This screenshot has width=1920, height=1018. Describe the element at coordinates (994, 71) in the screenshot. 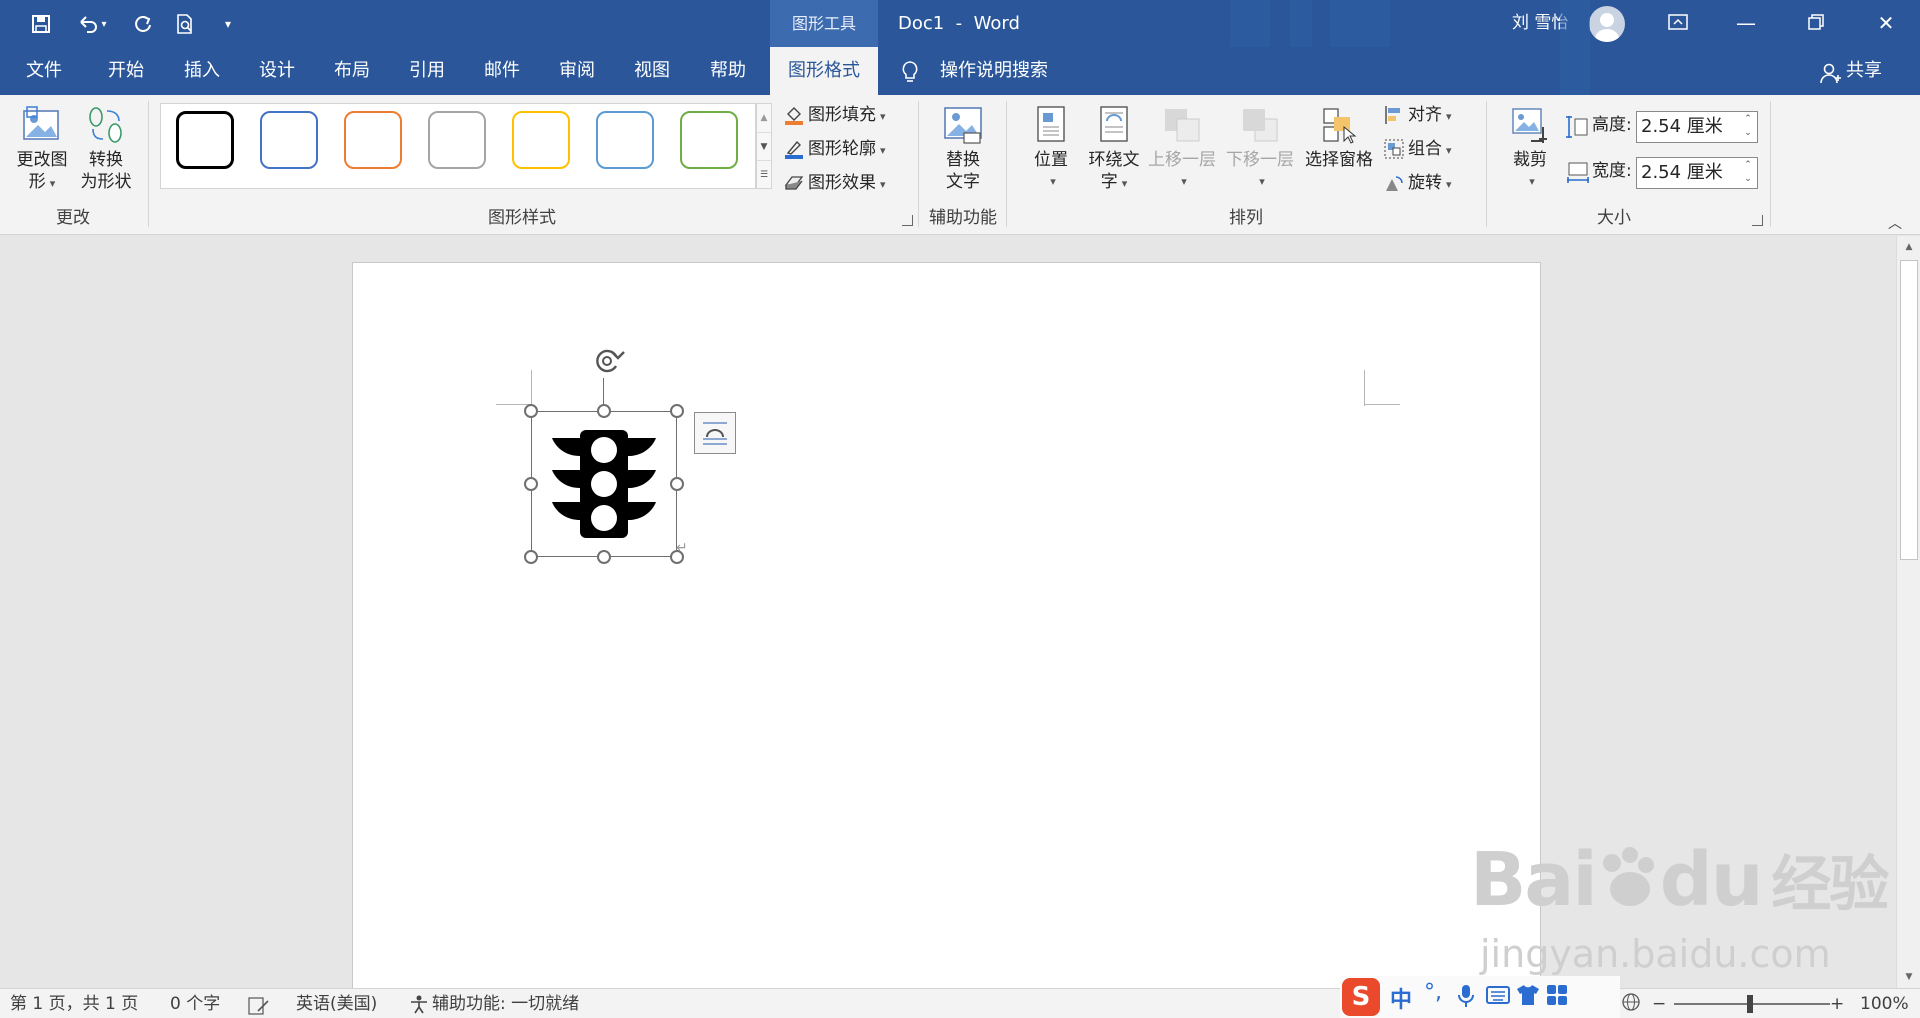

I see `tell-me-search: 操作说明搜索` at that location.